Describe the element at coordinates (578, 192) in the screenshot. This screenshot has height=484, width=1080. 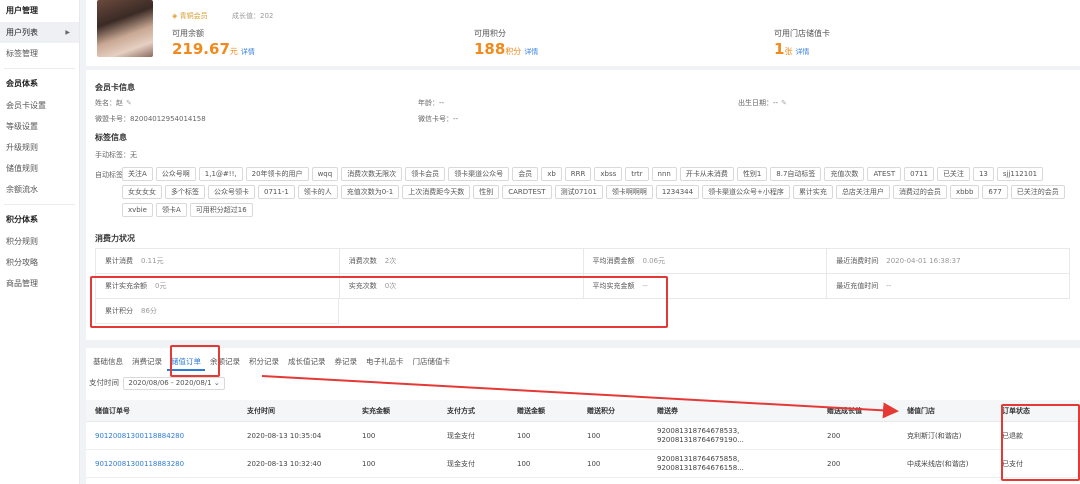
I see `auto-tag: 测试07101` at that location.